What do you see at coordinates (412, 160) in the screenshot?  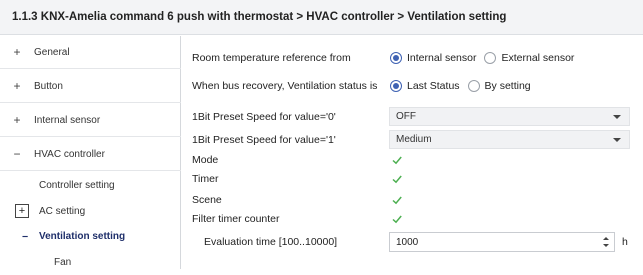 I see `param-row-mode: Mode` at bounding box center [412, 160].